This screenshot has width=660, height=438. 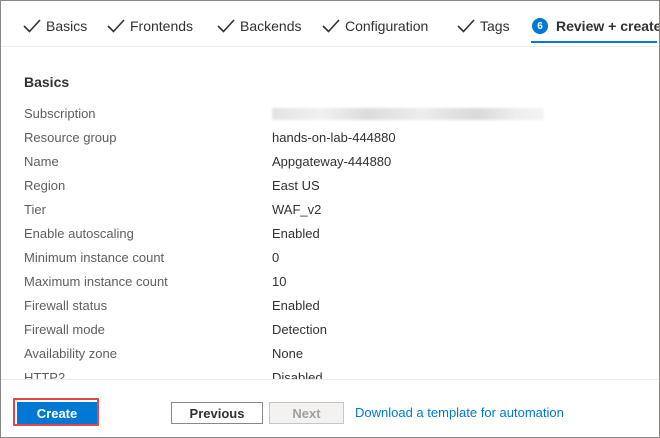 I want to click on row-label: Firewall status, so click(x=66, y=305).